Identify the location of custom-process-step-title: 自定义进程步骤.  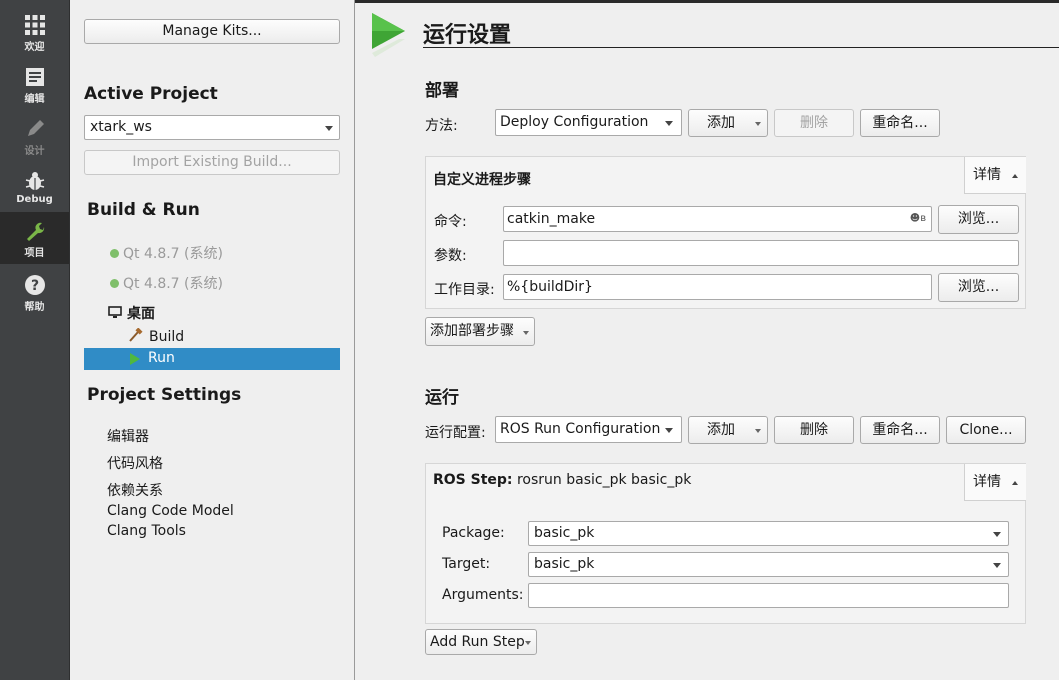
(482, 180).